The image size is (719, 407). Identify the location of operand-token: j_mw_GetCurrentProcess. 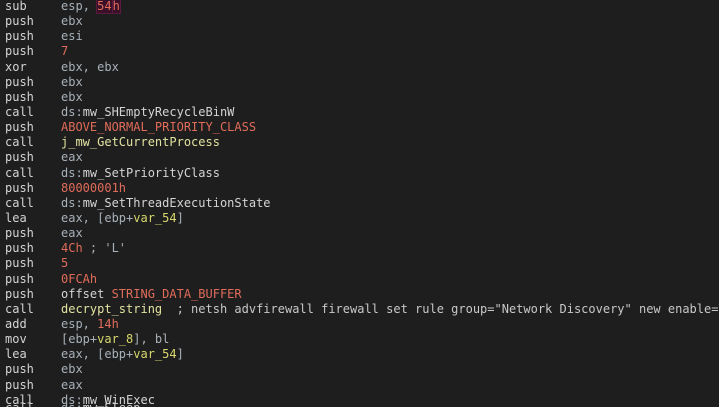
(140, 142).